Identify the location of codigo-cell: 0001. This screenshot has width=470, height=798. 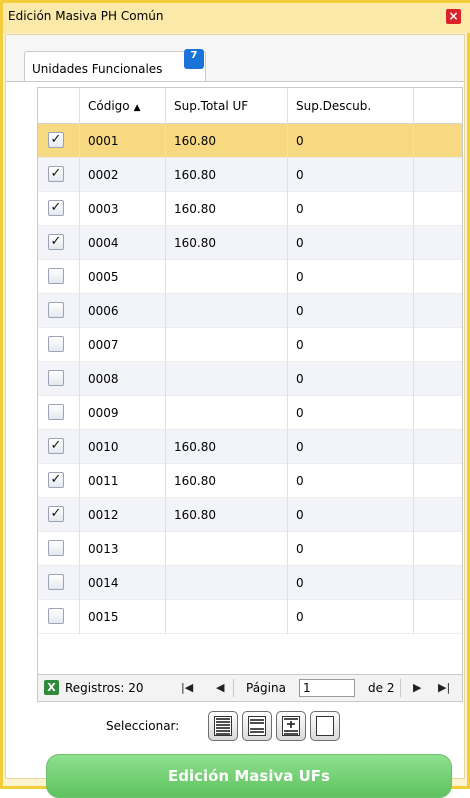
(123, 141).